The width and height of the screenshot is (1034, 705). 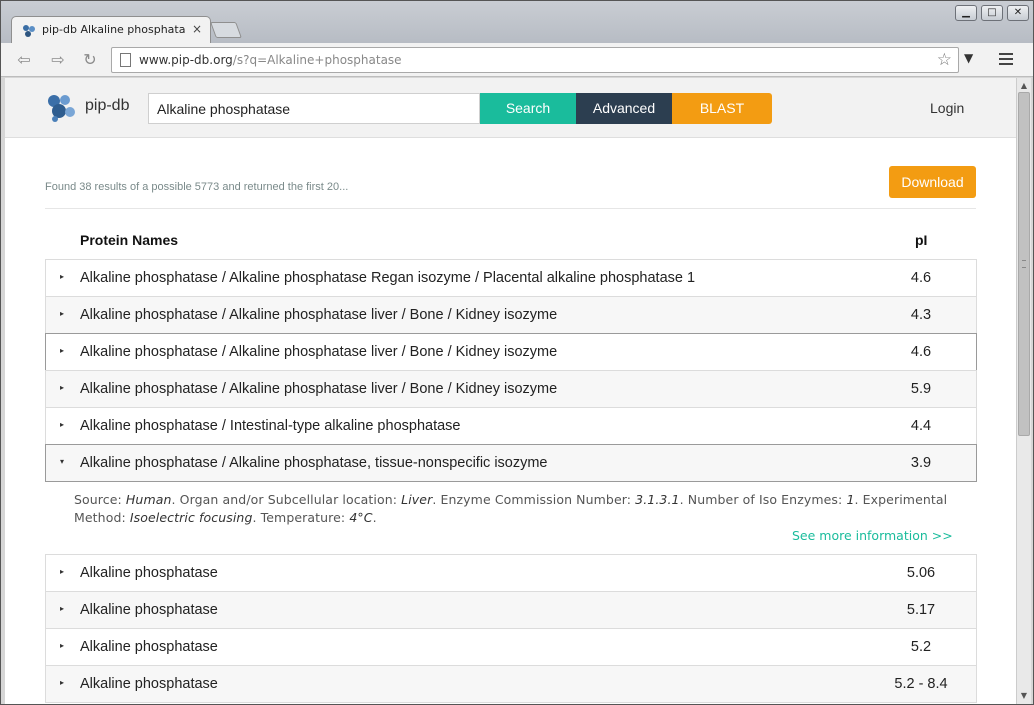 I want to click on minimize-button: ▁, so click(x=966, y=13).